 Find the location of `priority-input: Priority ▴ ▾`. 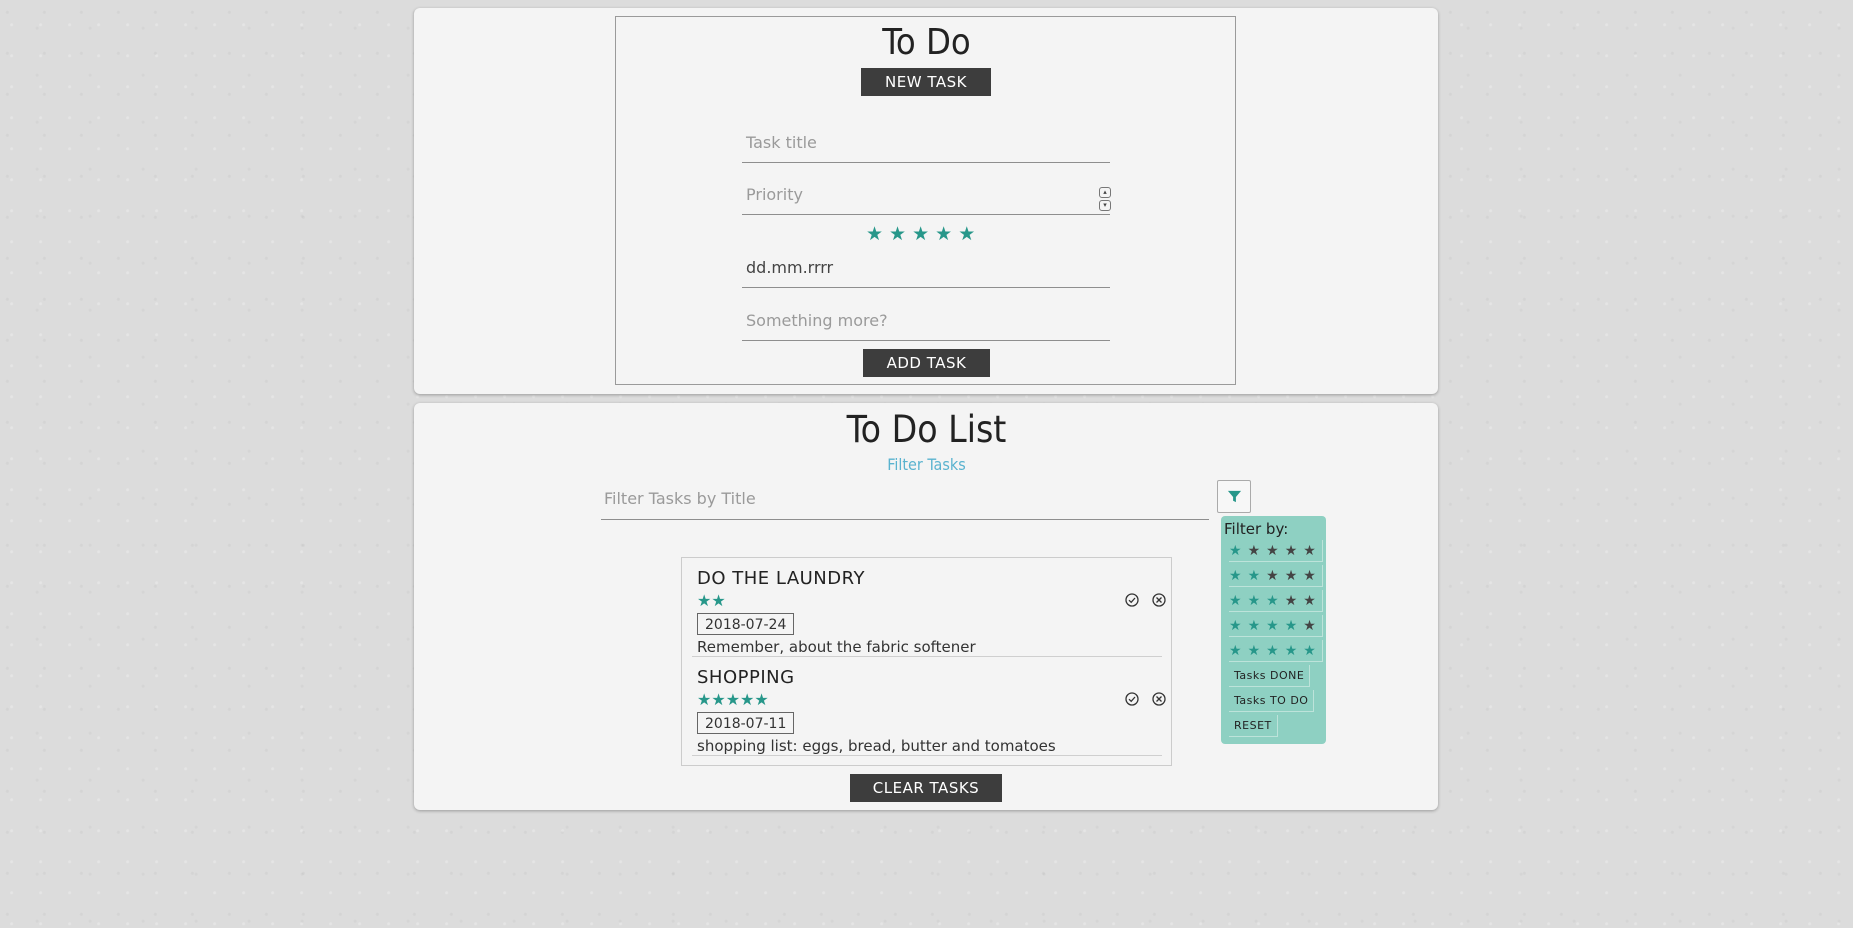

priority-input: Priority ▴ ▾ is located at coordinates (926, 191).